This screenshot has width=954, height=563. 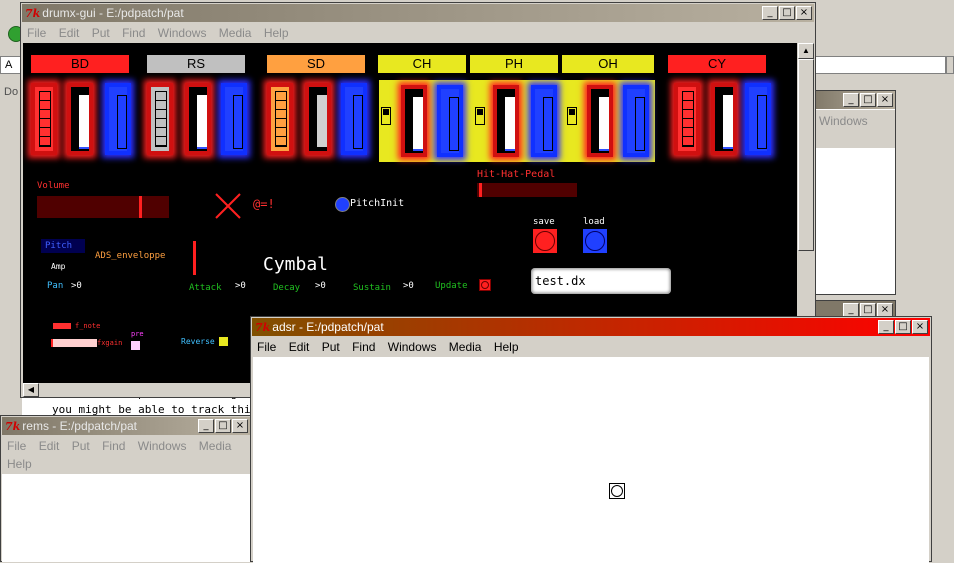 I want to click on back-address-field: A, so click(x=11, y=65).